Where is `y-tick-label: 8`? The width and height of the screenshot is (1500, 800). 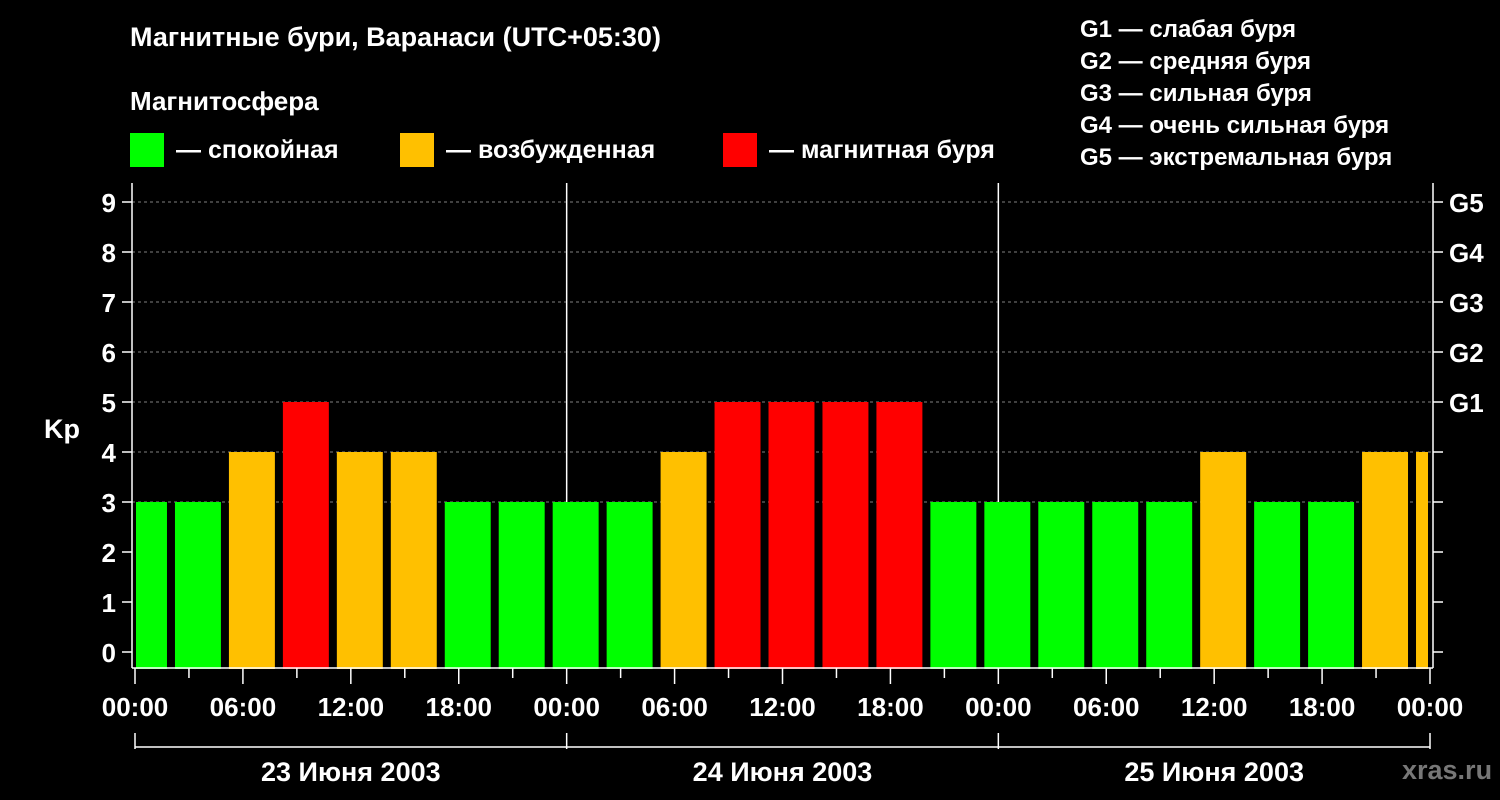
y-tick-label: 8 is located at coordinates (109, 253).